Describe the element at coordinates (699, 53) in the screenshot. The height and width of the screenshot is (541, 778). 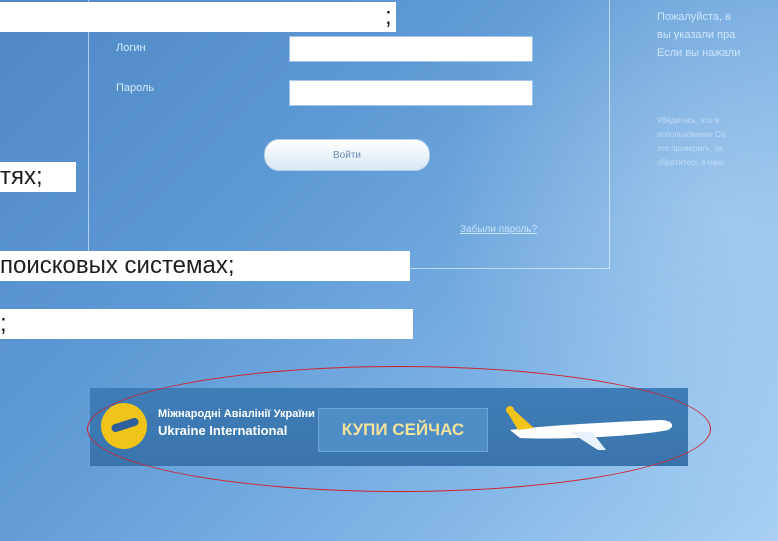
I see `info-line: Если вы нажали` at that location.